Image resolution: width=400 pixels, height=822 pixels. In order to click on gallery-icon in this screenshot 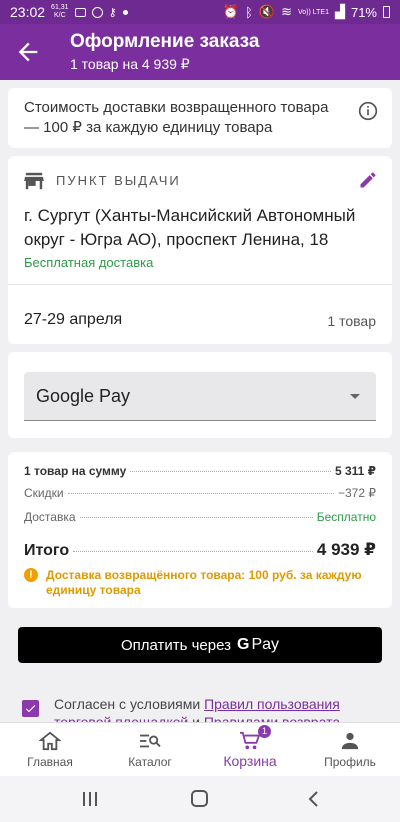, I will do `click(80, 12)`.